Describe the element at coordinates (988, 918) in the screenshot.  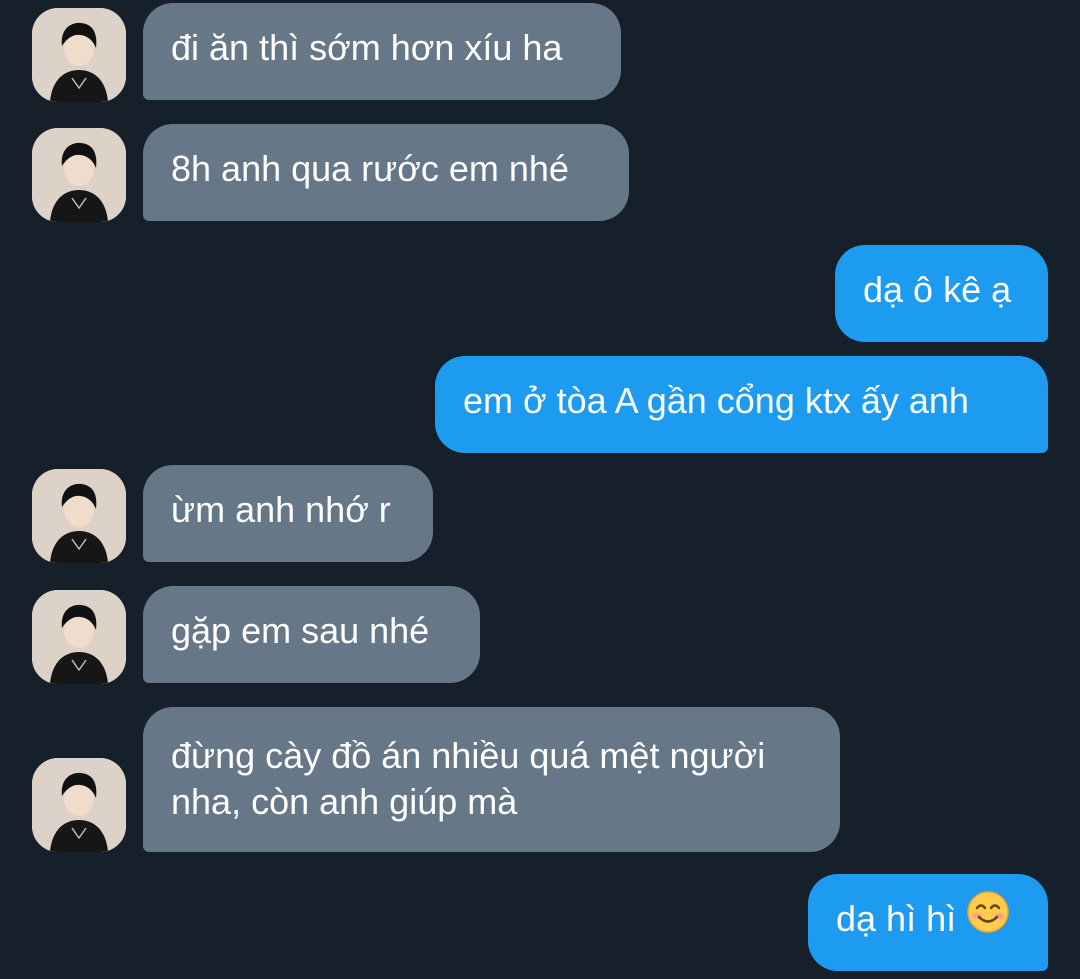
I see `smiling-face-emoji-icon` at that location.